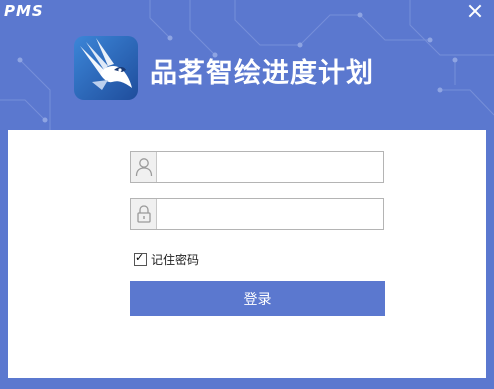 This screenshot has width=494, height=389. What do you see at coordinates (271, 168) in the screenshot?
I see `username-input` at bounding box center [271, 168].